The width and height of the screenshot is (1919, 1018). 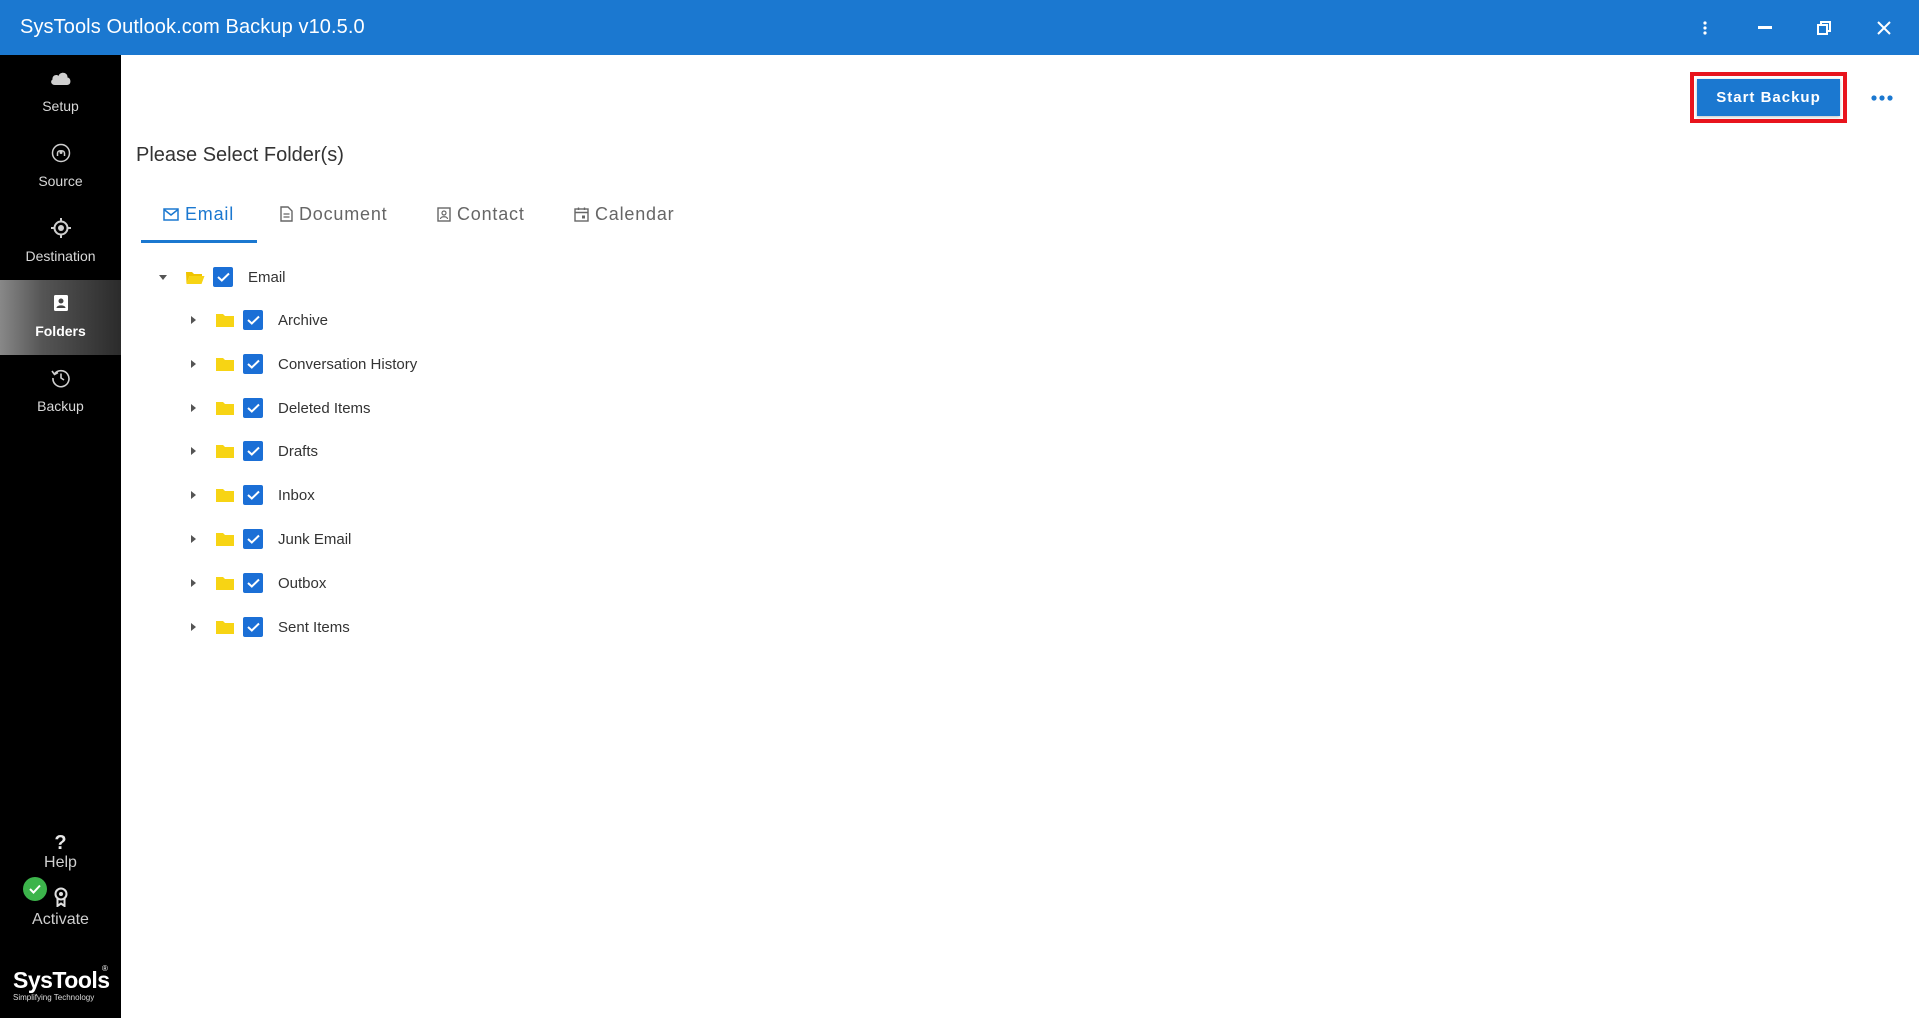 I want to click on source-icon, so click(x=60, y=153).